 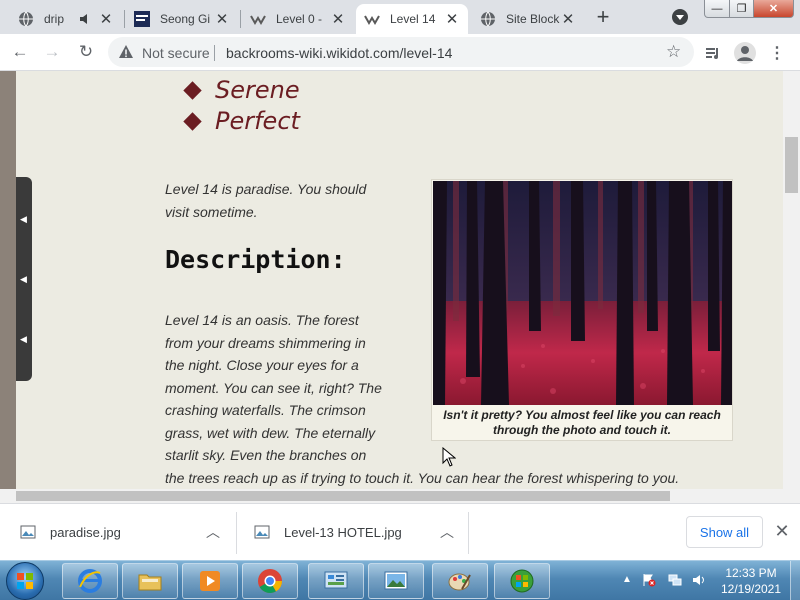 What do you see at coordinates (675, 580) in the screenshot?
I see `network-icon` at bounding box center [675, 580].